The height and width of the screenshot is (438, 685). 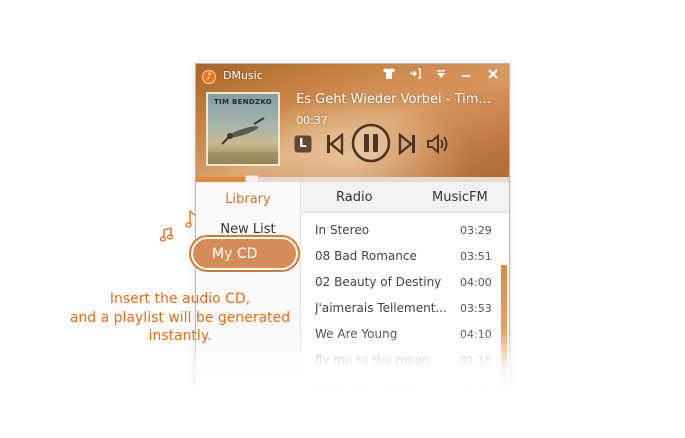 I want to click on track-row: 02 Beauty of Destiny 04:00, so click(x=400, y=281).